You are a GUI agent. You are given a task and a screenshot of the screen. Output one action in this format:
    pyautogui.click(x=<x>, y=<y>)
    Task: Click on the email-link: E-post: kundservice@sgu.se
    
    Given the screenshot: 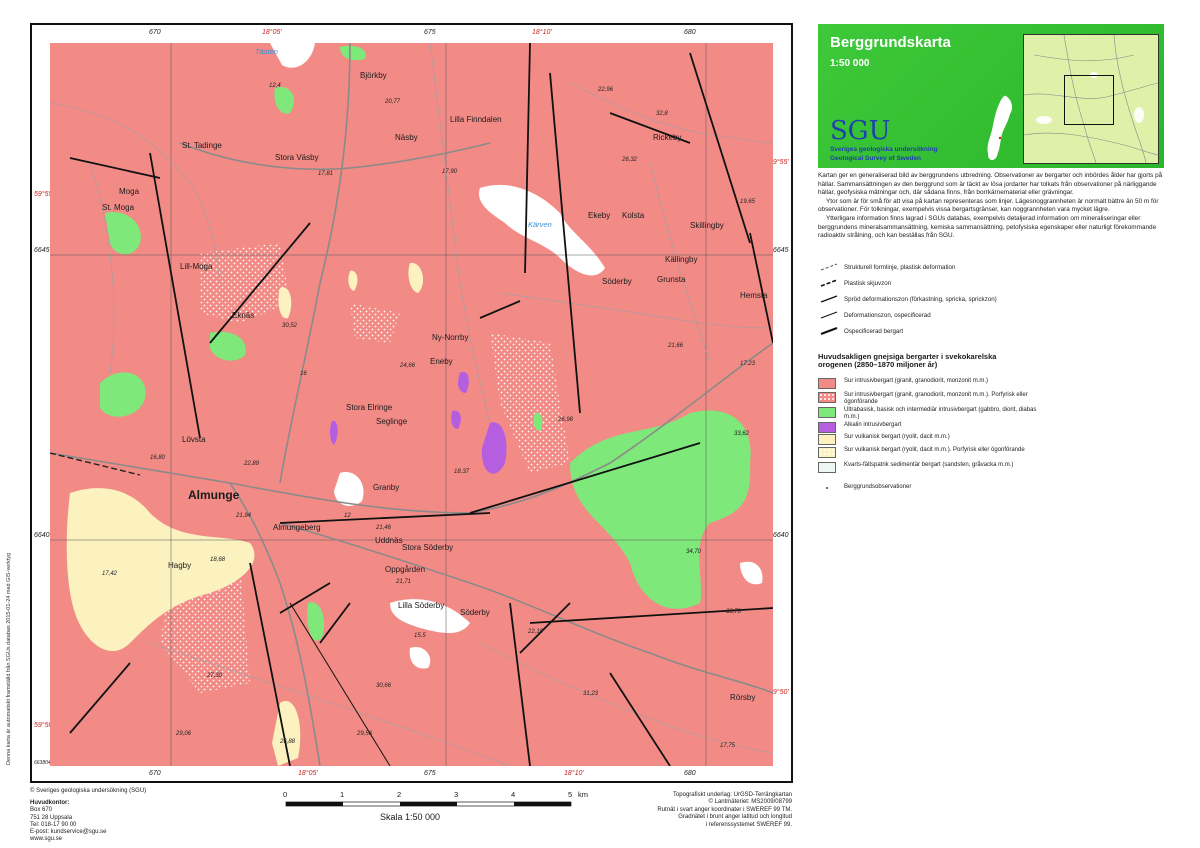 What is the action you would take?
    pyautogui.click(x=88, y=832)
    